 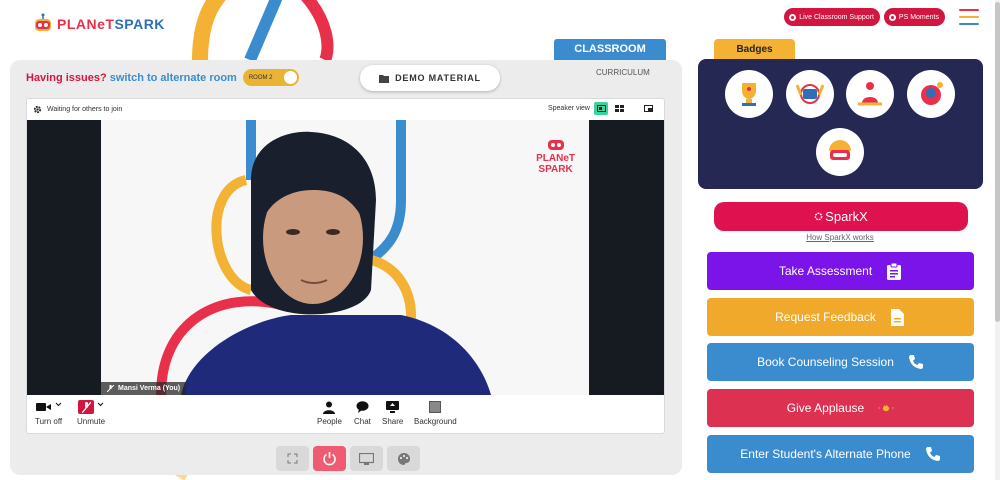 I want to click on fullscreen-button, so click(x=292, y=458).